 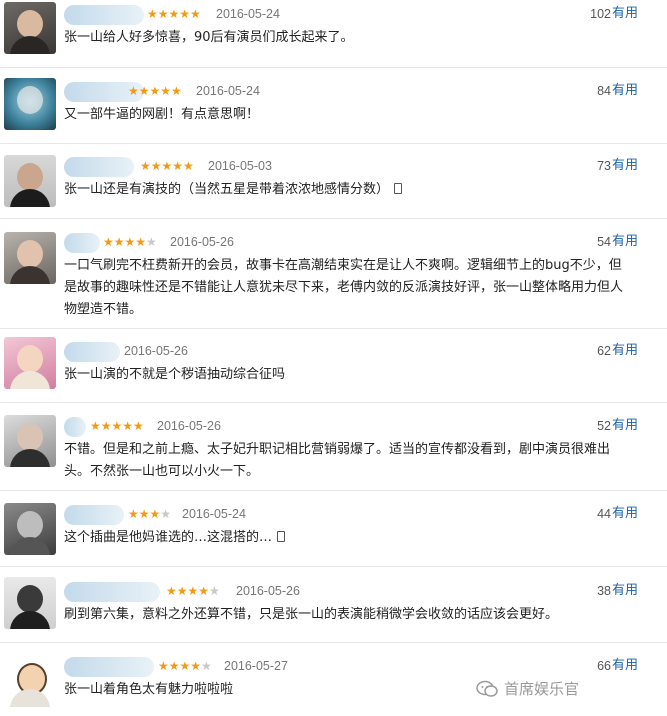 I want to click on watermark: 首席娱乐官, so click(x=527, y=689).